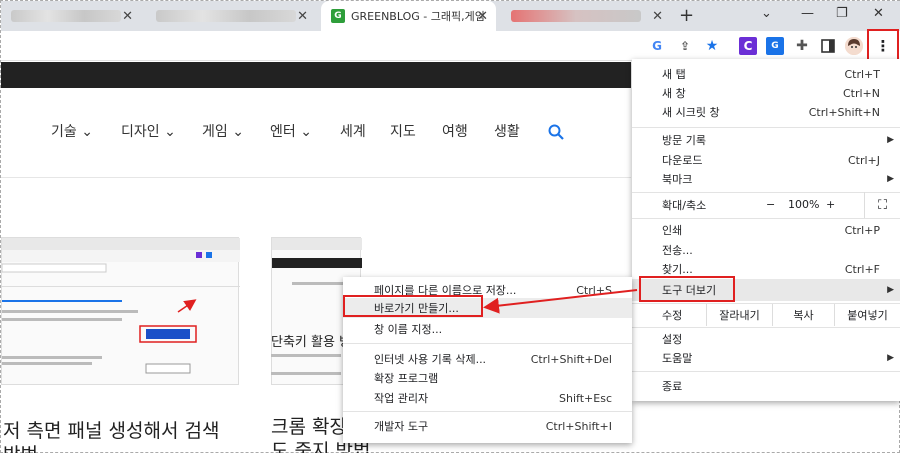 The width and height of the screenshot is (900, 453). Describe the element at coordinates (828, 46) in the screenshot. I see `sidepanel-icon` at that location.